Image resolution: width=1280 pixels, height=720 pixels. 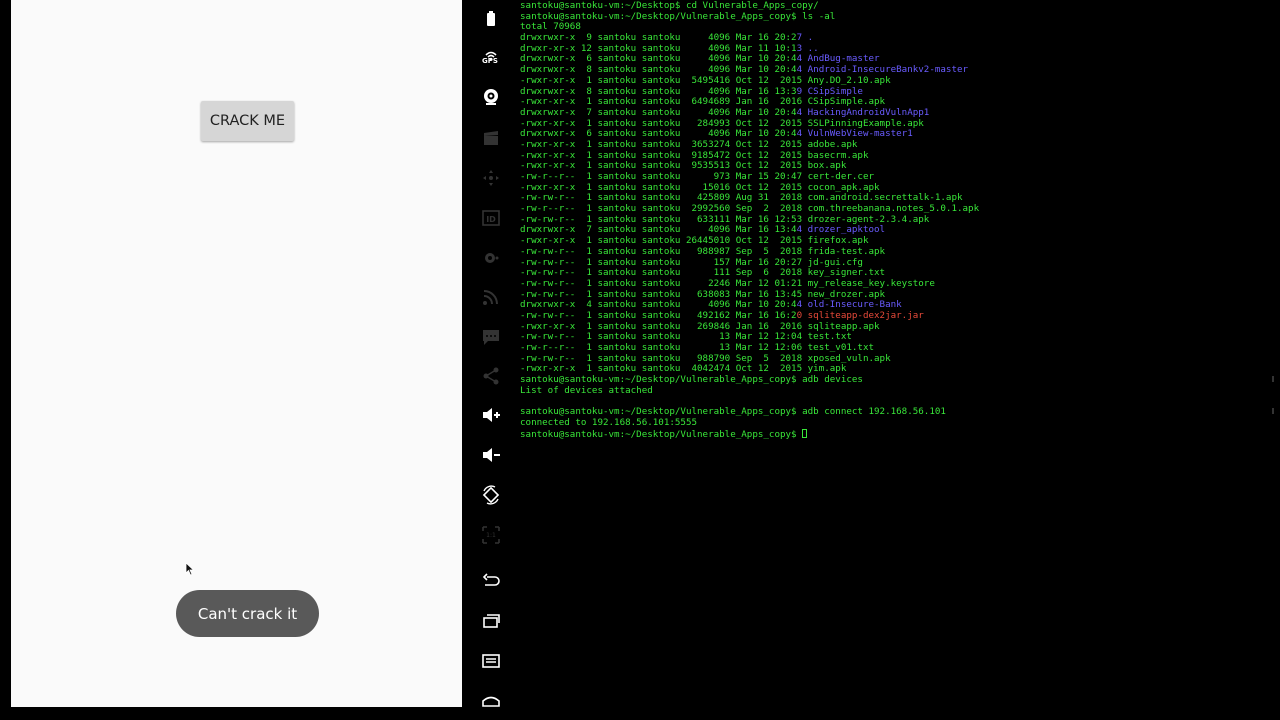 I want to click on terminal-line: List of devices attached, so click(x=586, y=390).